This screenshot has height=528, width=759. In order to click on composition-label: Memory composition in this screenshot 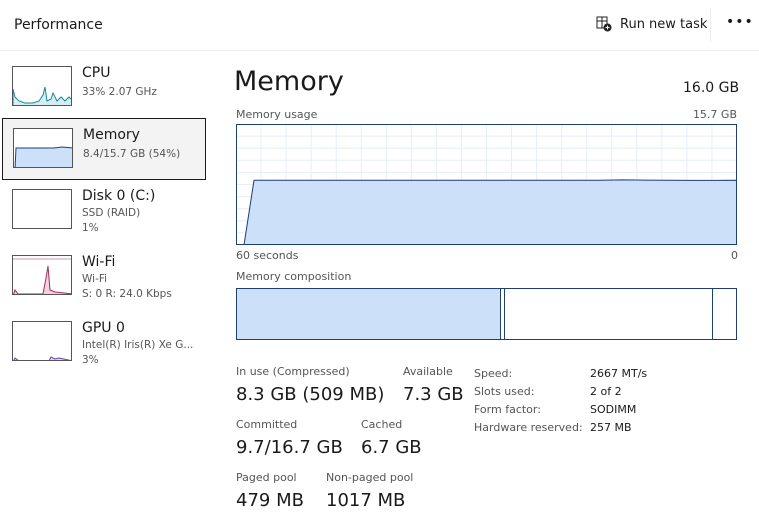, I will do `click(294, 276)`.